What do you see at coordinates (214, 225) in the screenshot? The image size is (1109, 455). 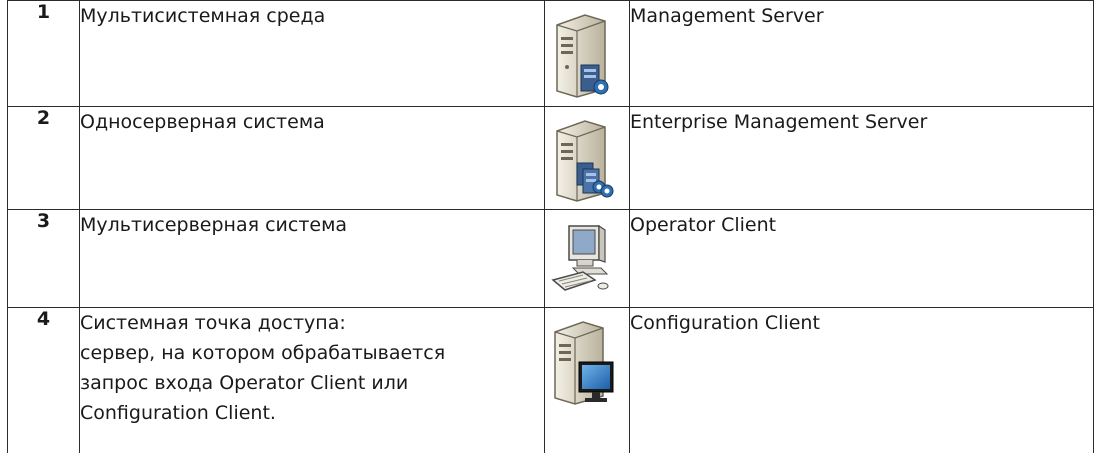 I see `description-line: Мультисерверная система` at bounding box center [214, 225].